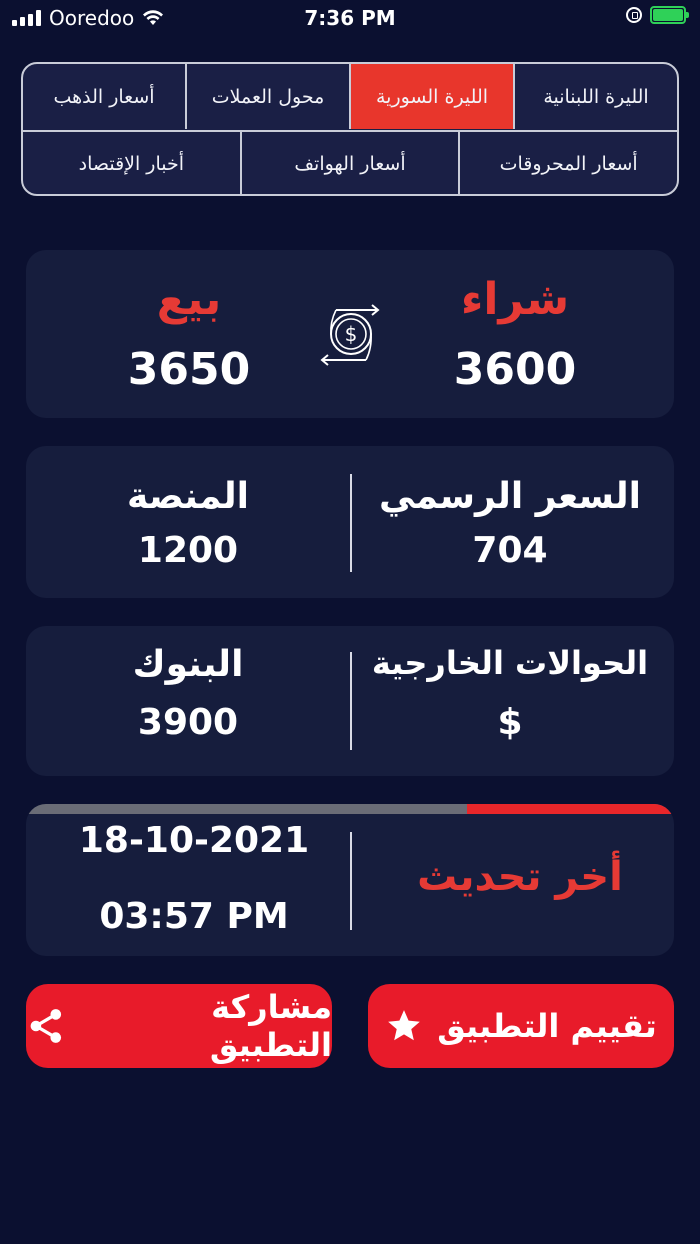 This screenshot has height=1244, width=700. Describe the element at coordinates (270, 1026) in the screenshot. I see `share-app-label: مشاركة التطبيق` at that location.